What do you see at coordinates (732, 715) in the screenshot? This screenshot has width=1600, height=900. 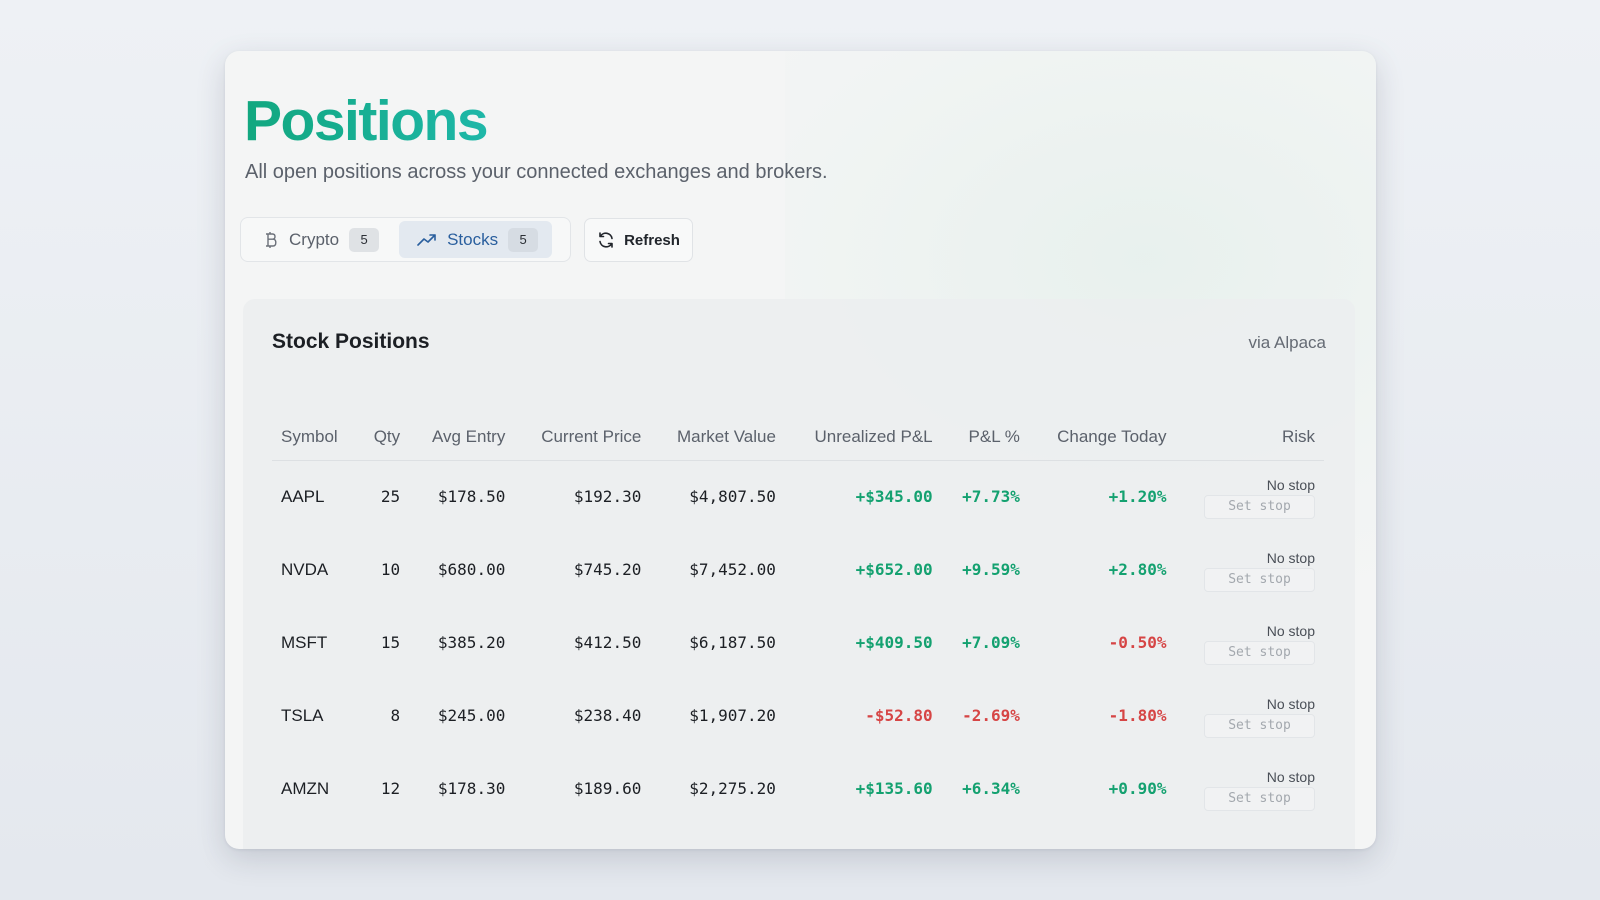 I see `cell-market-value: $1,907.20` at bounding box center [732, 715].